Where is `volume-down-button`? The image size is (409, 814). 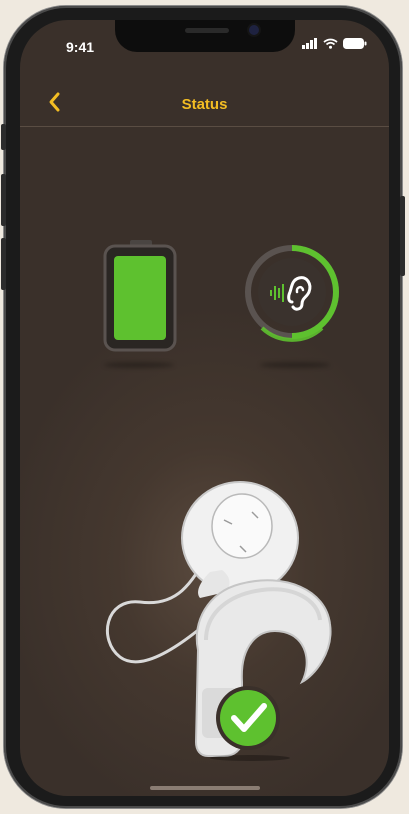
volume-down-button is located at coordinates (3, 264).